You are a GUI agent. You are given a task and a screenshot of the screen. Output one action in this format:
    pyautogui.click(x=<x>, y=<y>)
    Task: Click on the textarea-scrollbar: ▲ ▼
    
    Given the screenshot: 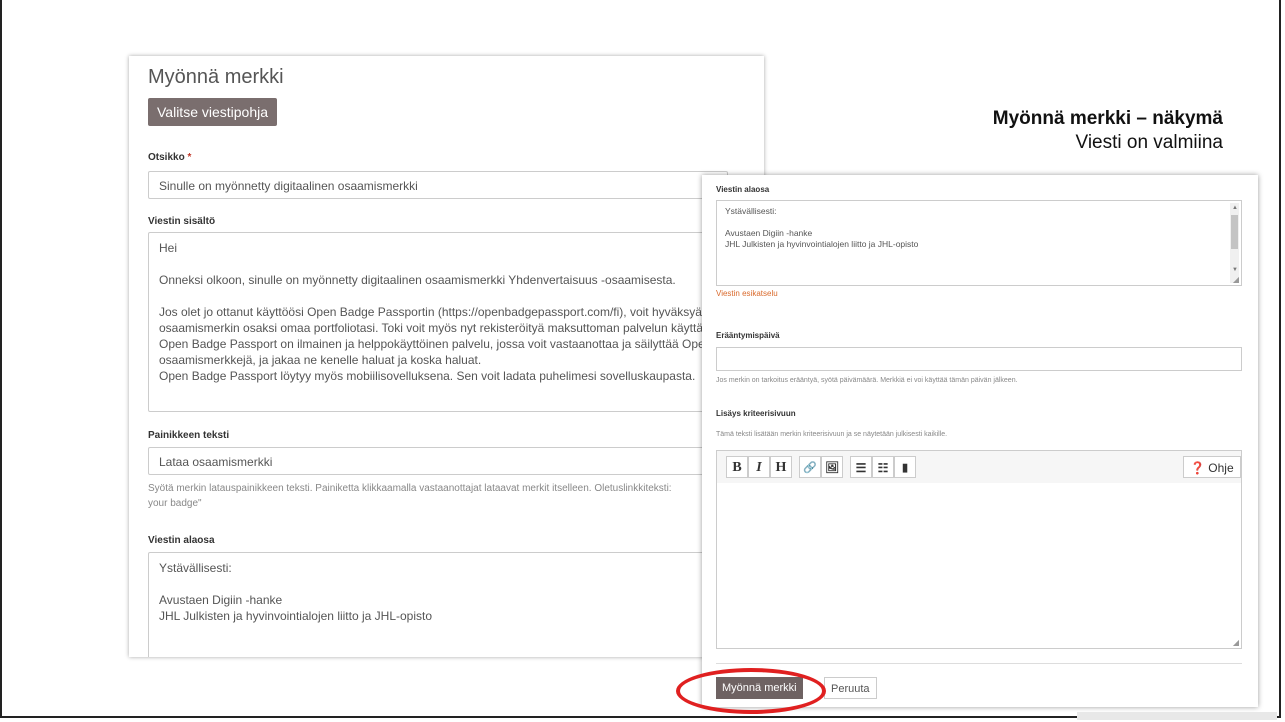 What is the action you would take?
    pyautogui.click(x=1234, y=243)
    